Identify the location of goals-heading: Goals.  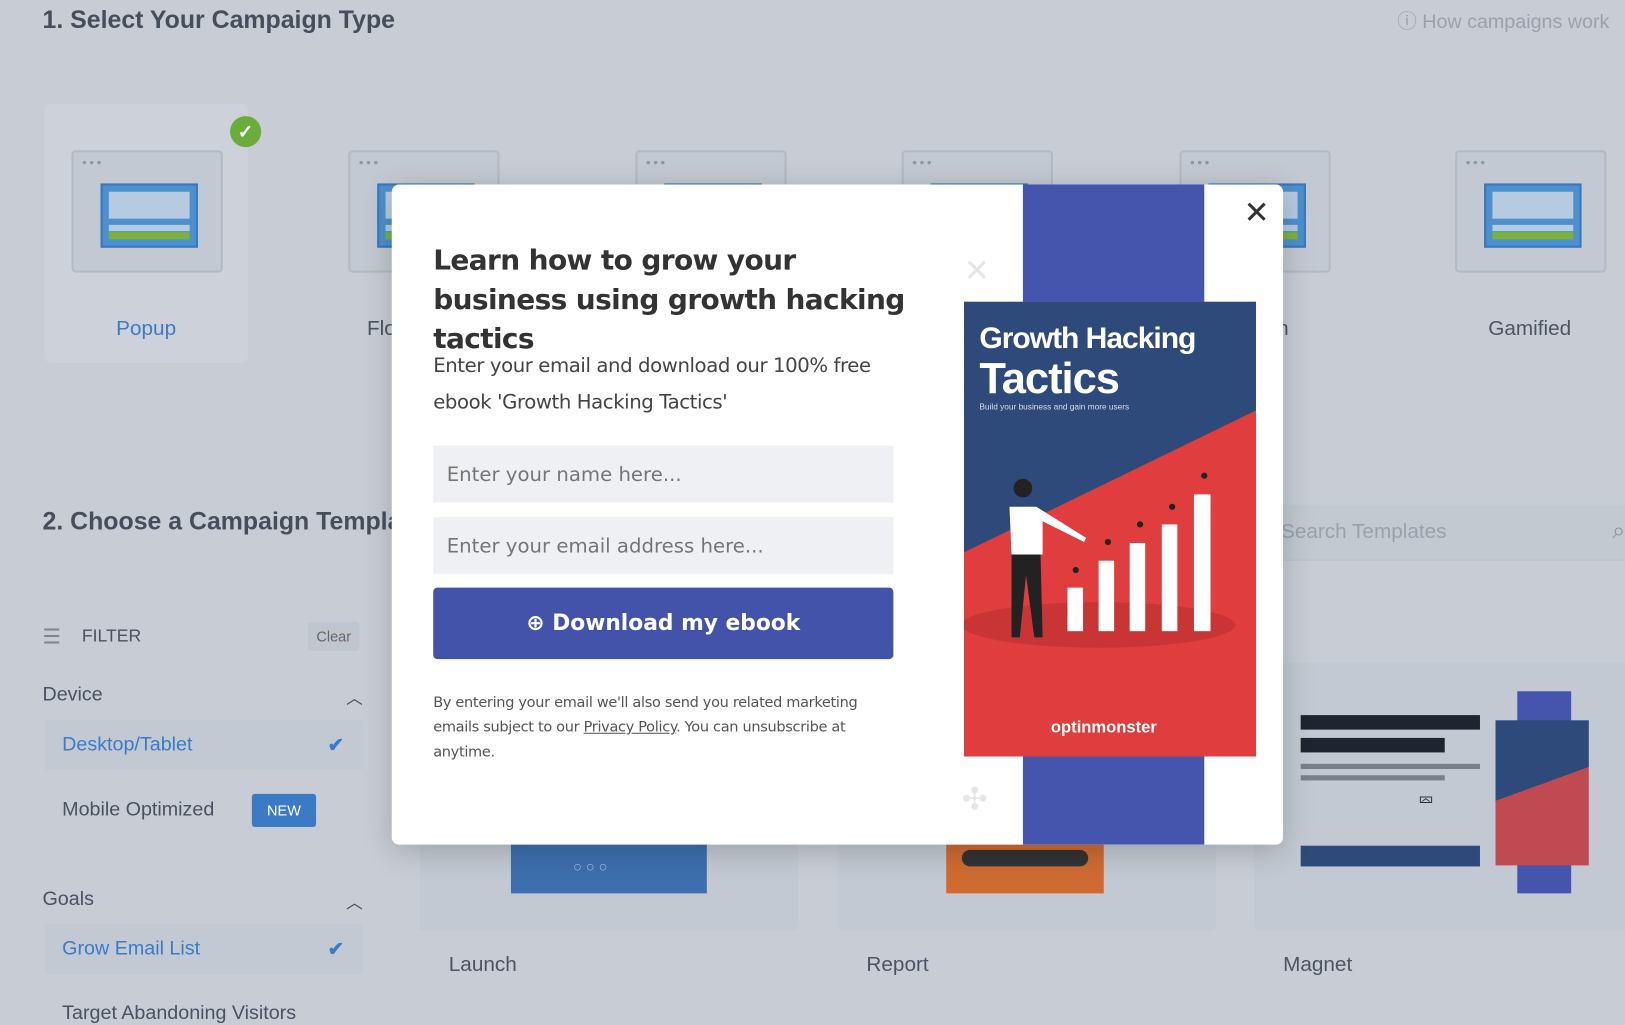
(68, 899).